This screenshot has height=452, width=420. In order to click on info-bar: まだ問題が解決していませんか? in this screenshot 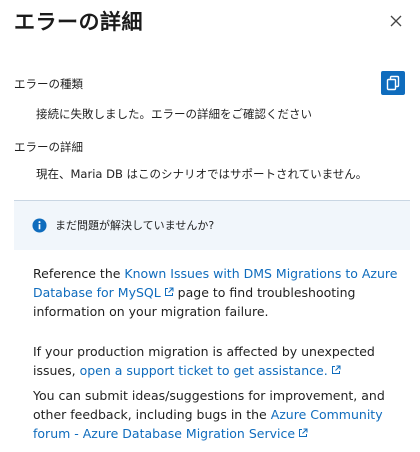, I will do `click(212, 225)`.